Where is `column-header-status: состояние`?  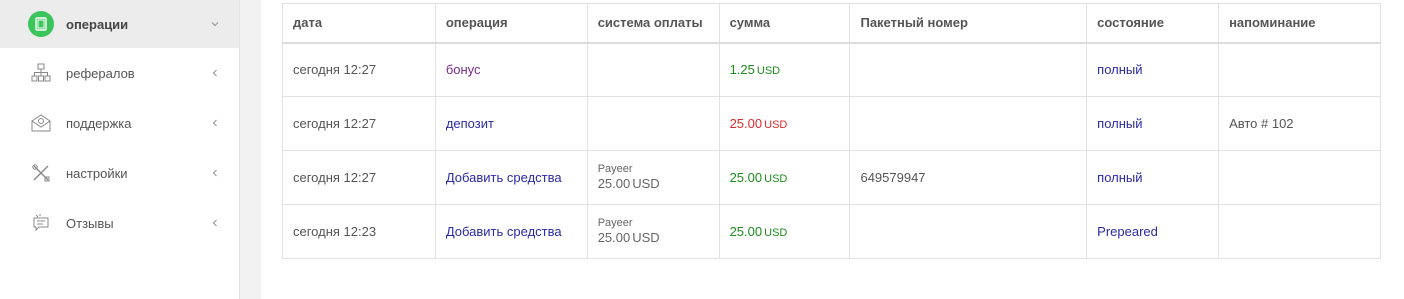
column-header-status: состояние is located at coordinates (1153, 23).